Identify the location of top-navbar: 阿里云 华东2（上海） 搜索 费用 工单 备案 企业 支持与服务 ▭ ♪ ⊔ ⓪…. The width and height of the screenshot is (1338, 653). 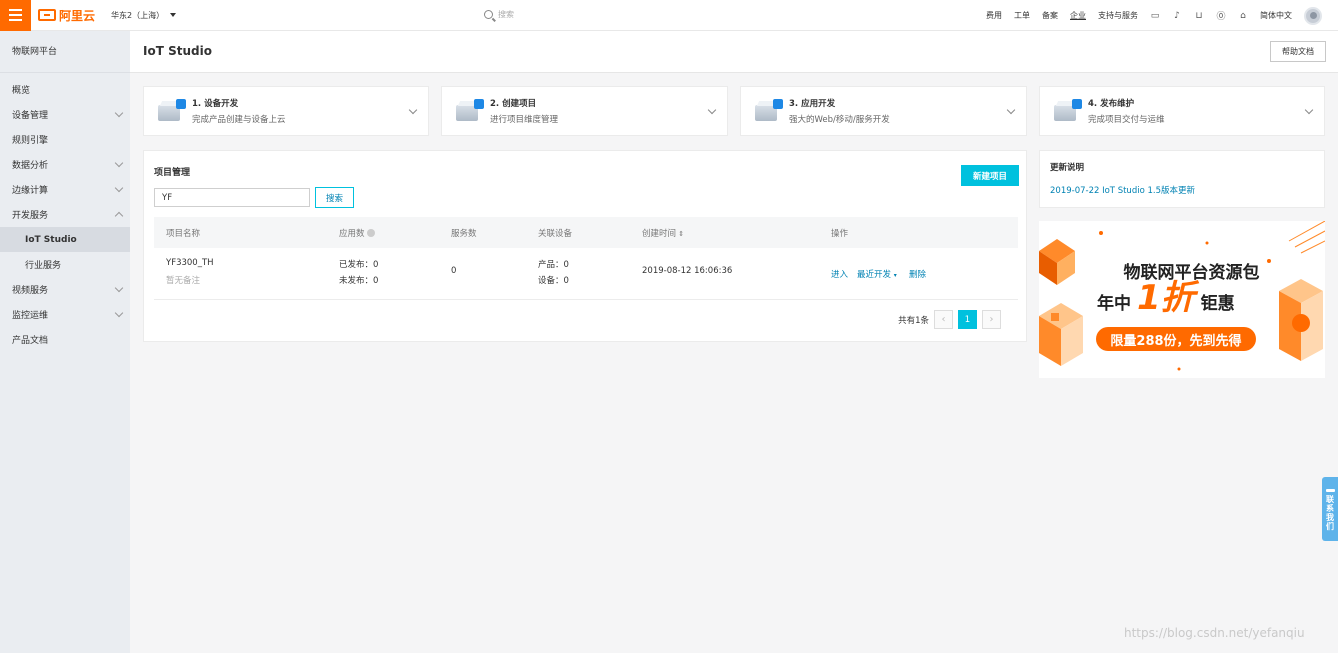
(669, 15).